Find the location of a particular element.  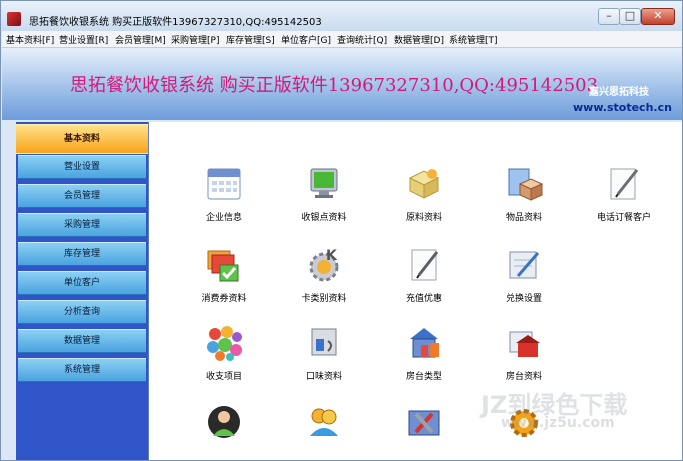

tile-room-type: 房台类型 is located at coordinates (424, 358).